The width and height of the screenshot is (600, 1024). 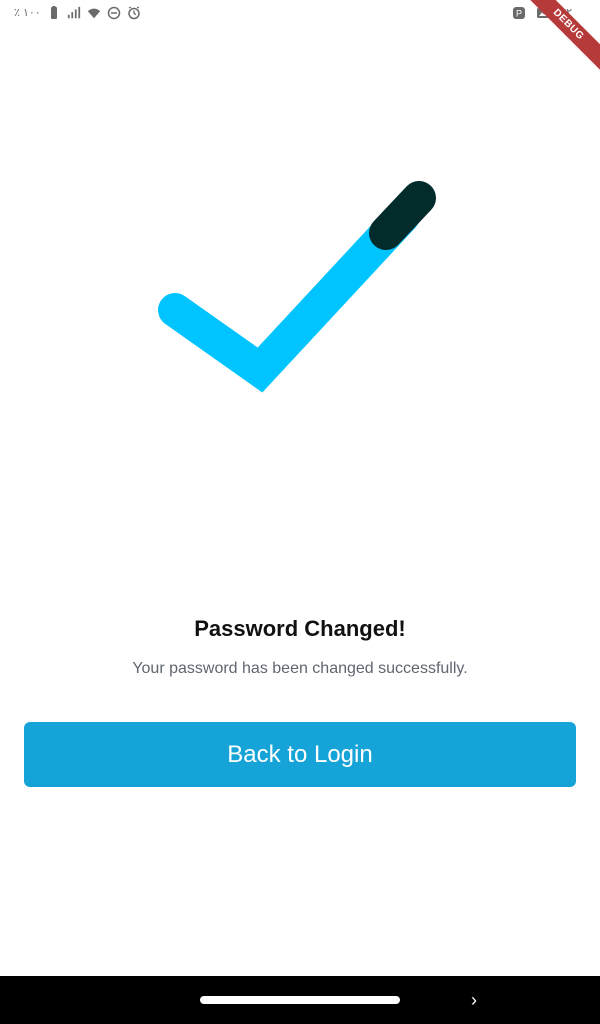 I want to click on system-navigation-bar: ›, so click(x=300, y=1000).